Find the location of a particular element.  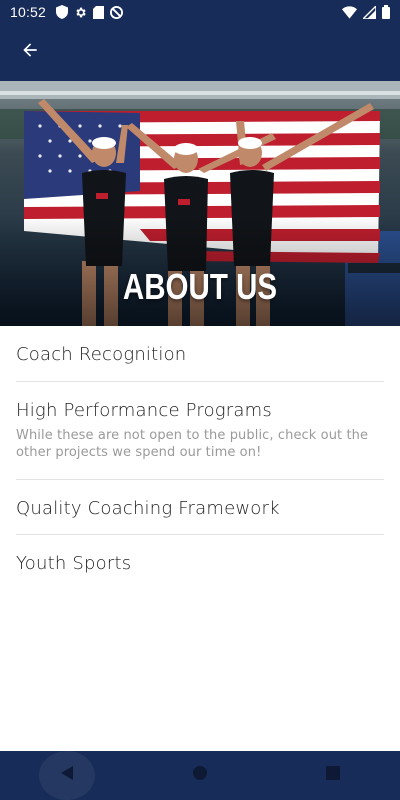

nav-recents-button is located at coordinates (333, 775).